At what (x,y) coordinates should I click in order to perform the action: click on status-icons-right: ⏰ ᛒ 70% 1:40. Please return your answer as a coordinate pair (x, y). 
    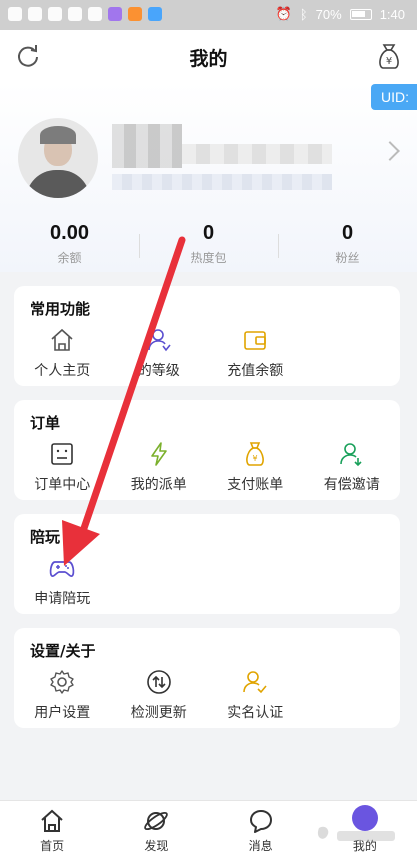
    Looking at the image, I should click on (340, 14).